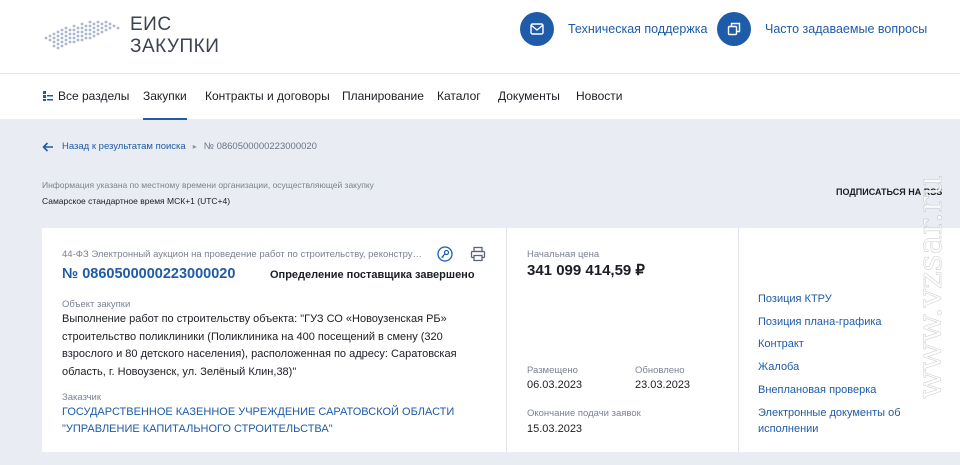 The height and width of the screenshot is (465, 960). Describe the element at coordinates (124, 146) in the screenshot. I see `back-to-results-link: Назад к результатам поиска` at that location.